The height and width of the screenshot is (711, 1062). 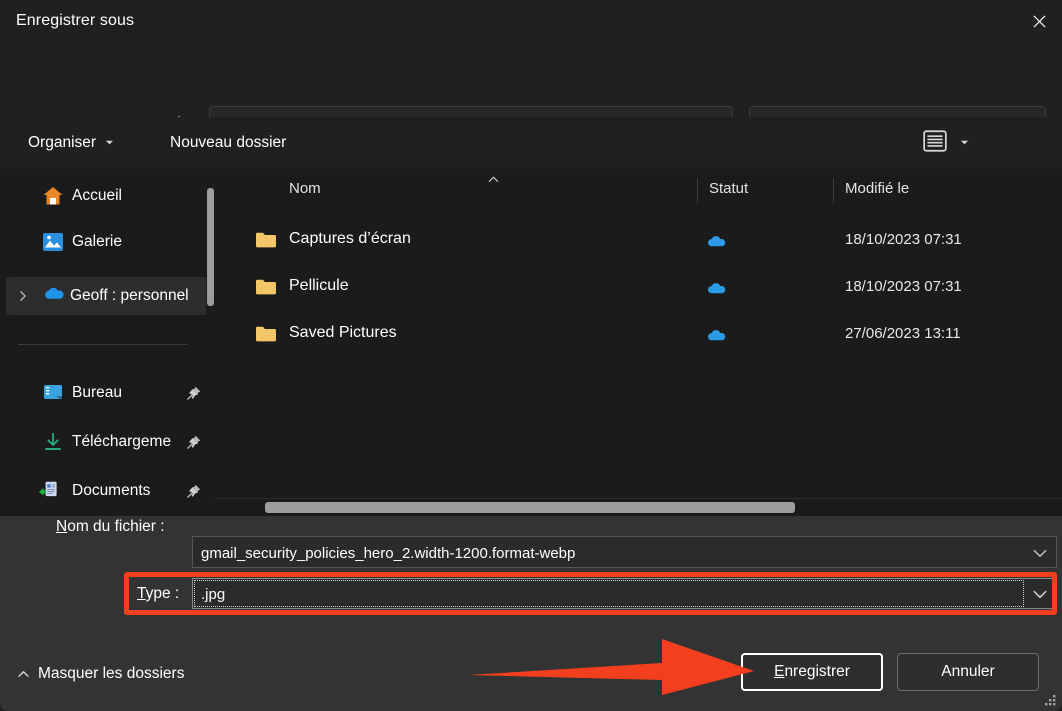 I want to click on sidebar-divider, so click(x=103, y=344).